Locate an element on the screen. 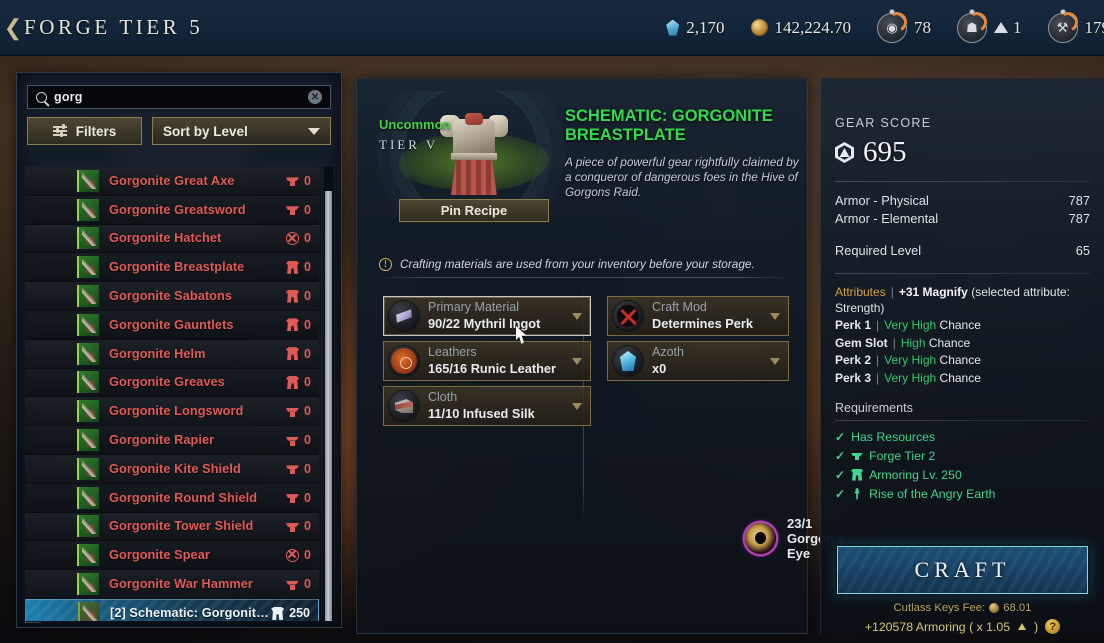 The width and height of the screenshot is (1104, 643). list-item: Gorgonite Spear 0 is located at coordinates (172, 556).